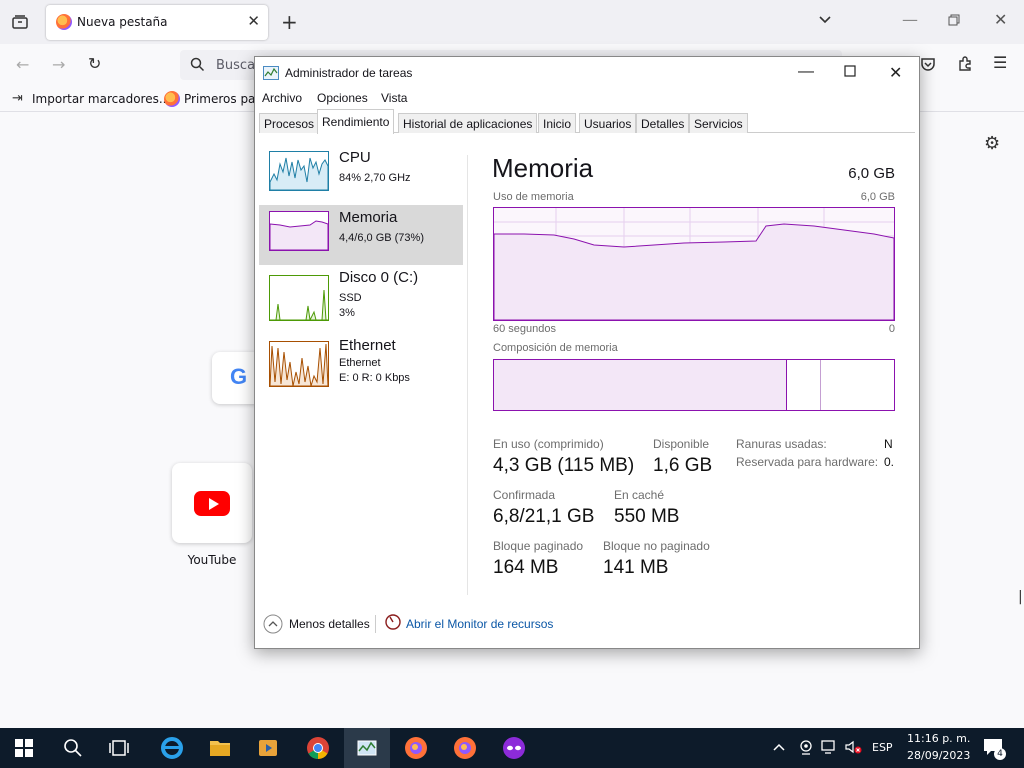 The image size is (1024, 768). Describe the element at coordinates (361, 235) in the screenshot. I see `perf-item-memoria: Memoria 4,4/6,0 GB (73%)` at that location.